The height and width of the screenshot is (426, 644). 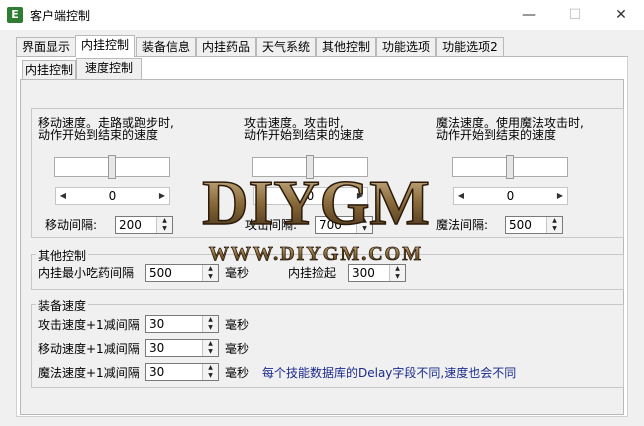 I want to click on close-button: ✕, so click(x=621, y=15).